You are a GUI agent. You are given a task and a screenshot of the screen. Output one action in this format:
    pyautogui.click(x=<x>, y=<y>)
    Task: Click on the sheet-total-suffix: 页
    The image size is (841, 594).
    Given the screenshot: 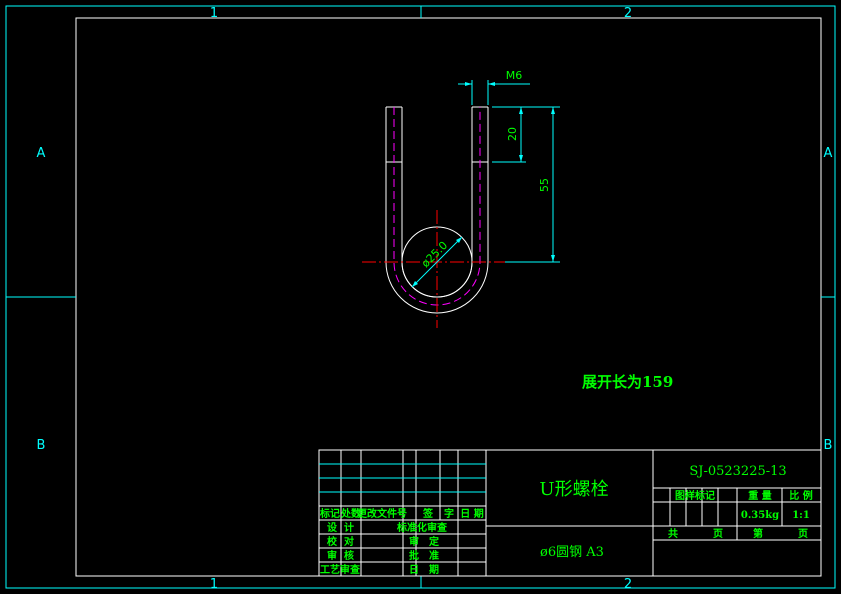 What is the action you would take?
    pyautogui.click(x=718, y=534)
    